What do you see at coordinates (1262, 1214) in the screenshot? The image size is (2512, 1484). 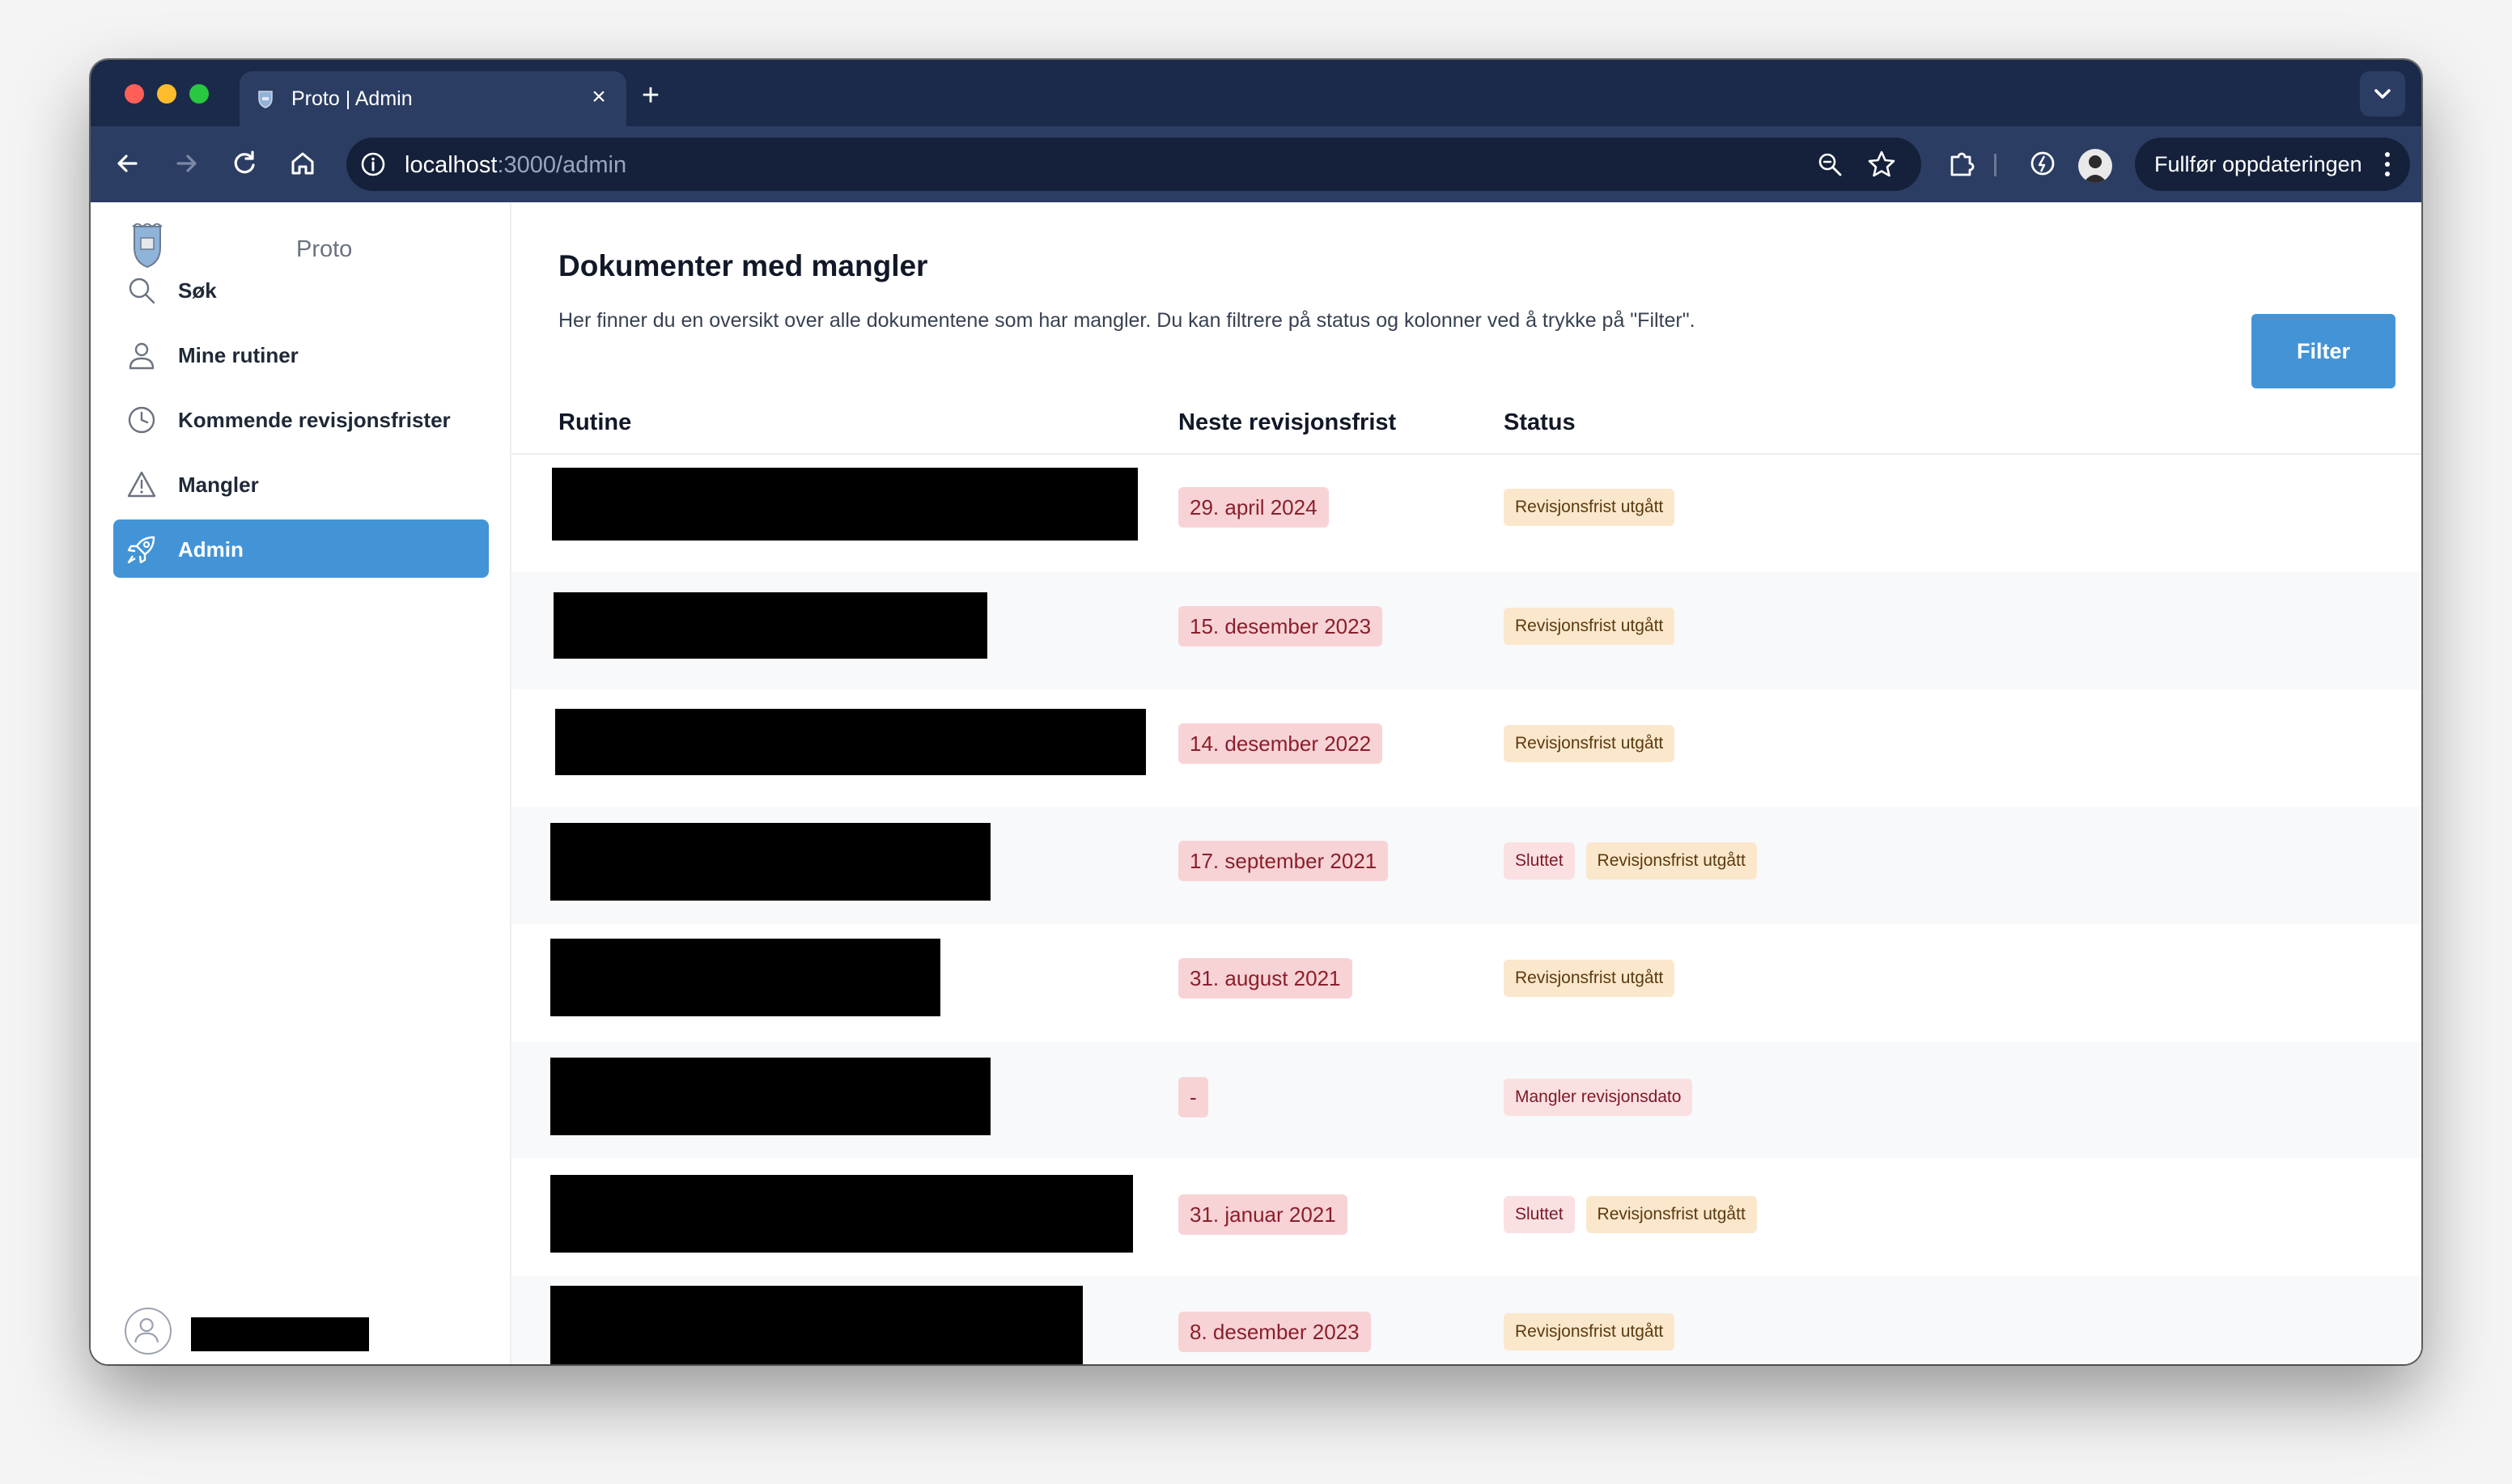 I see `revision-date-badge: 31. januar 2021` at bounding box center [1262, 1214].